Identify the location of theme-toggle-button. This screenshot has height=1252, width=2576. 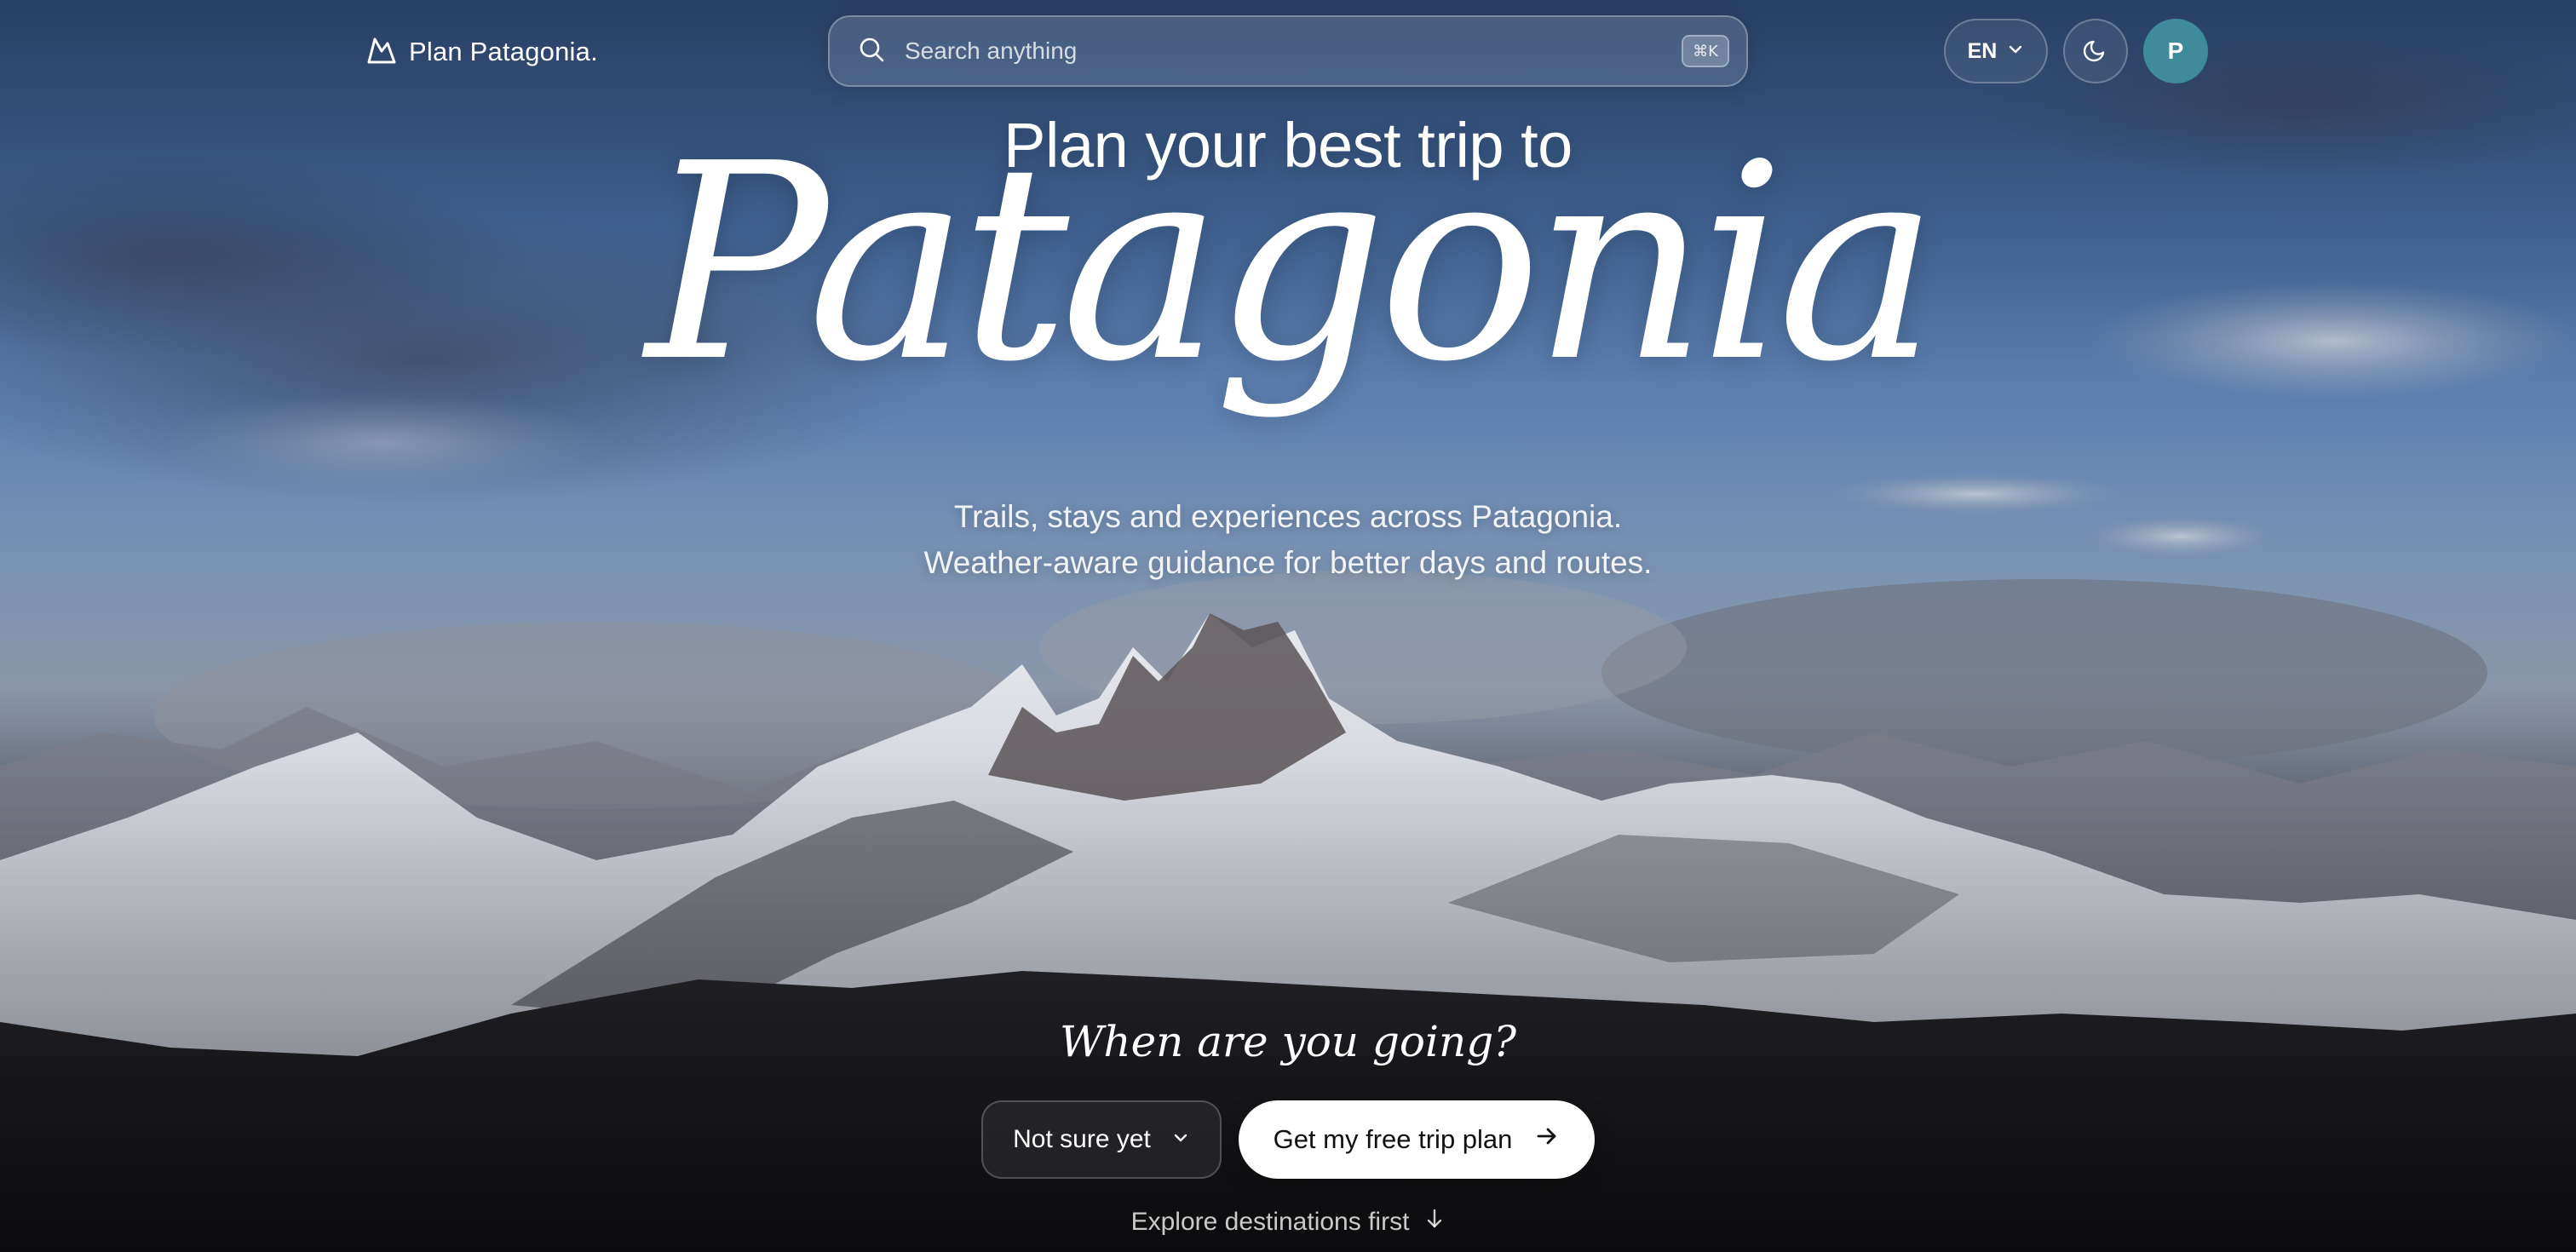
(2096, 51).